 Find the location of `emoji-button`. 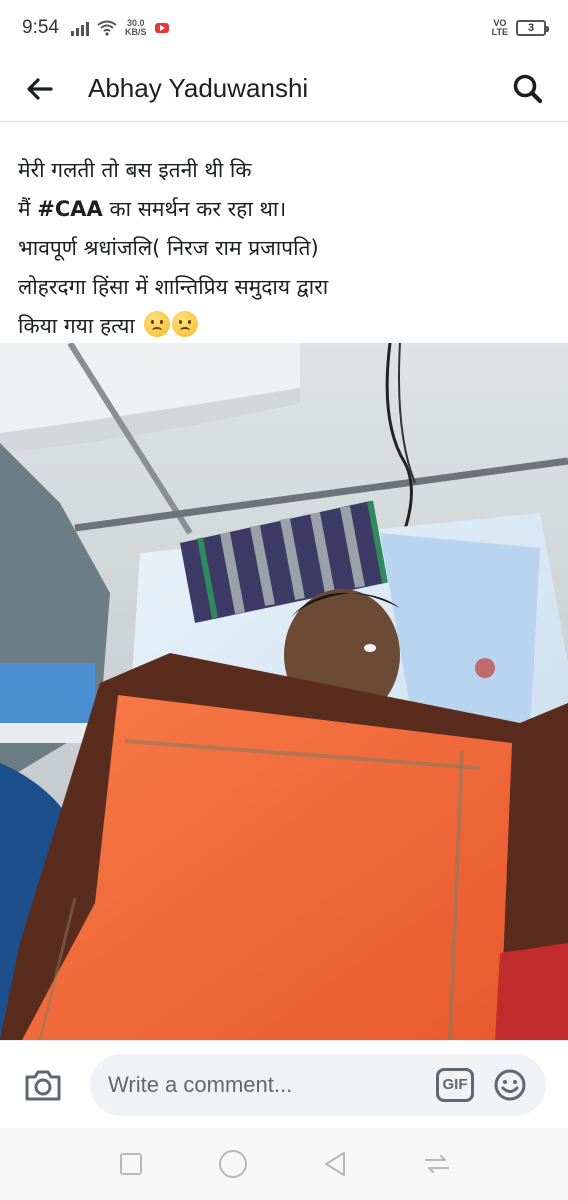

emoji-button is located at coordinates (510, 1085).